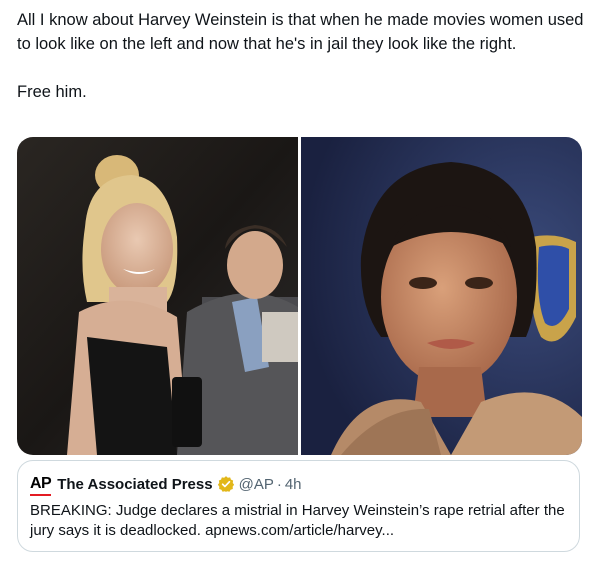 The image size is (599, 567). What do you see at coordinates (293, 484) in the screenshot?
I see `quoted-tweet-timestamp: 4h` at bounding box center [293, 484].